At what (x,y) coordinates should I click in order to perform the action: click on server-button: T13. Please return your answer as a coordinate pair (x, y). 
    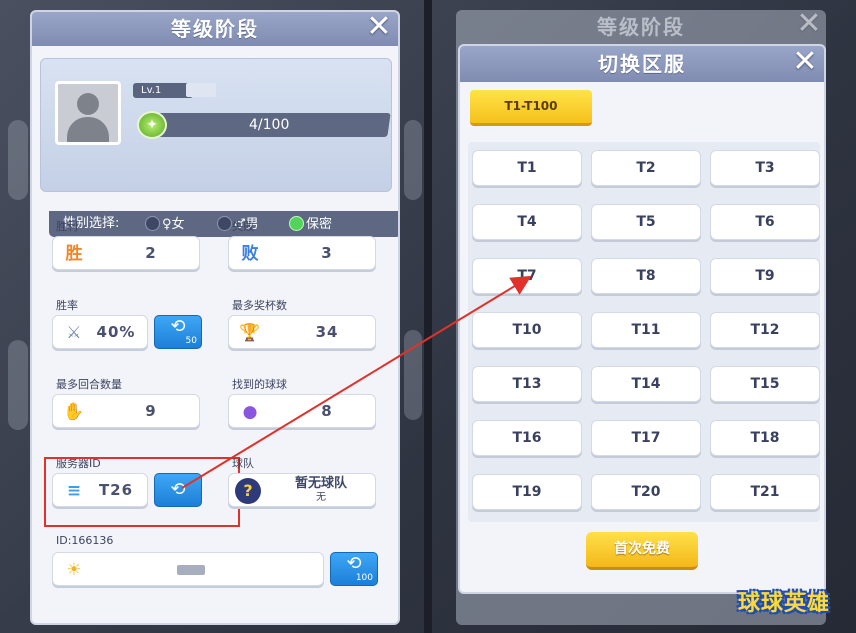
    Looking at the image, I should click on (527, 384).